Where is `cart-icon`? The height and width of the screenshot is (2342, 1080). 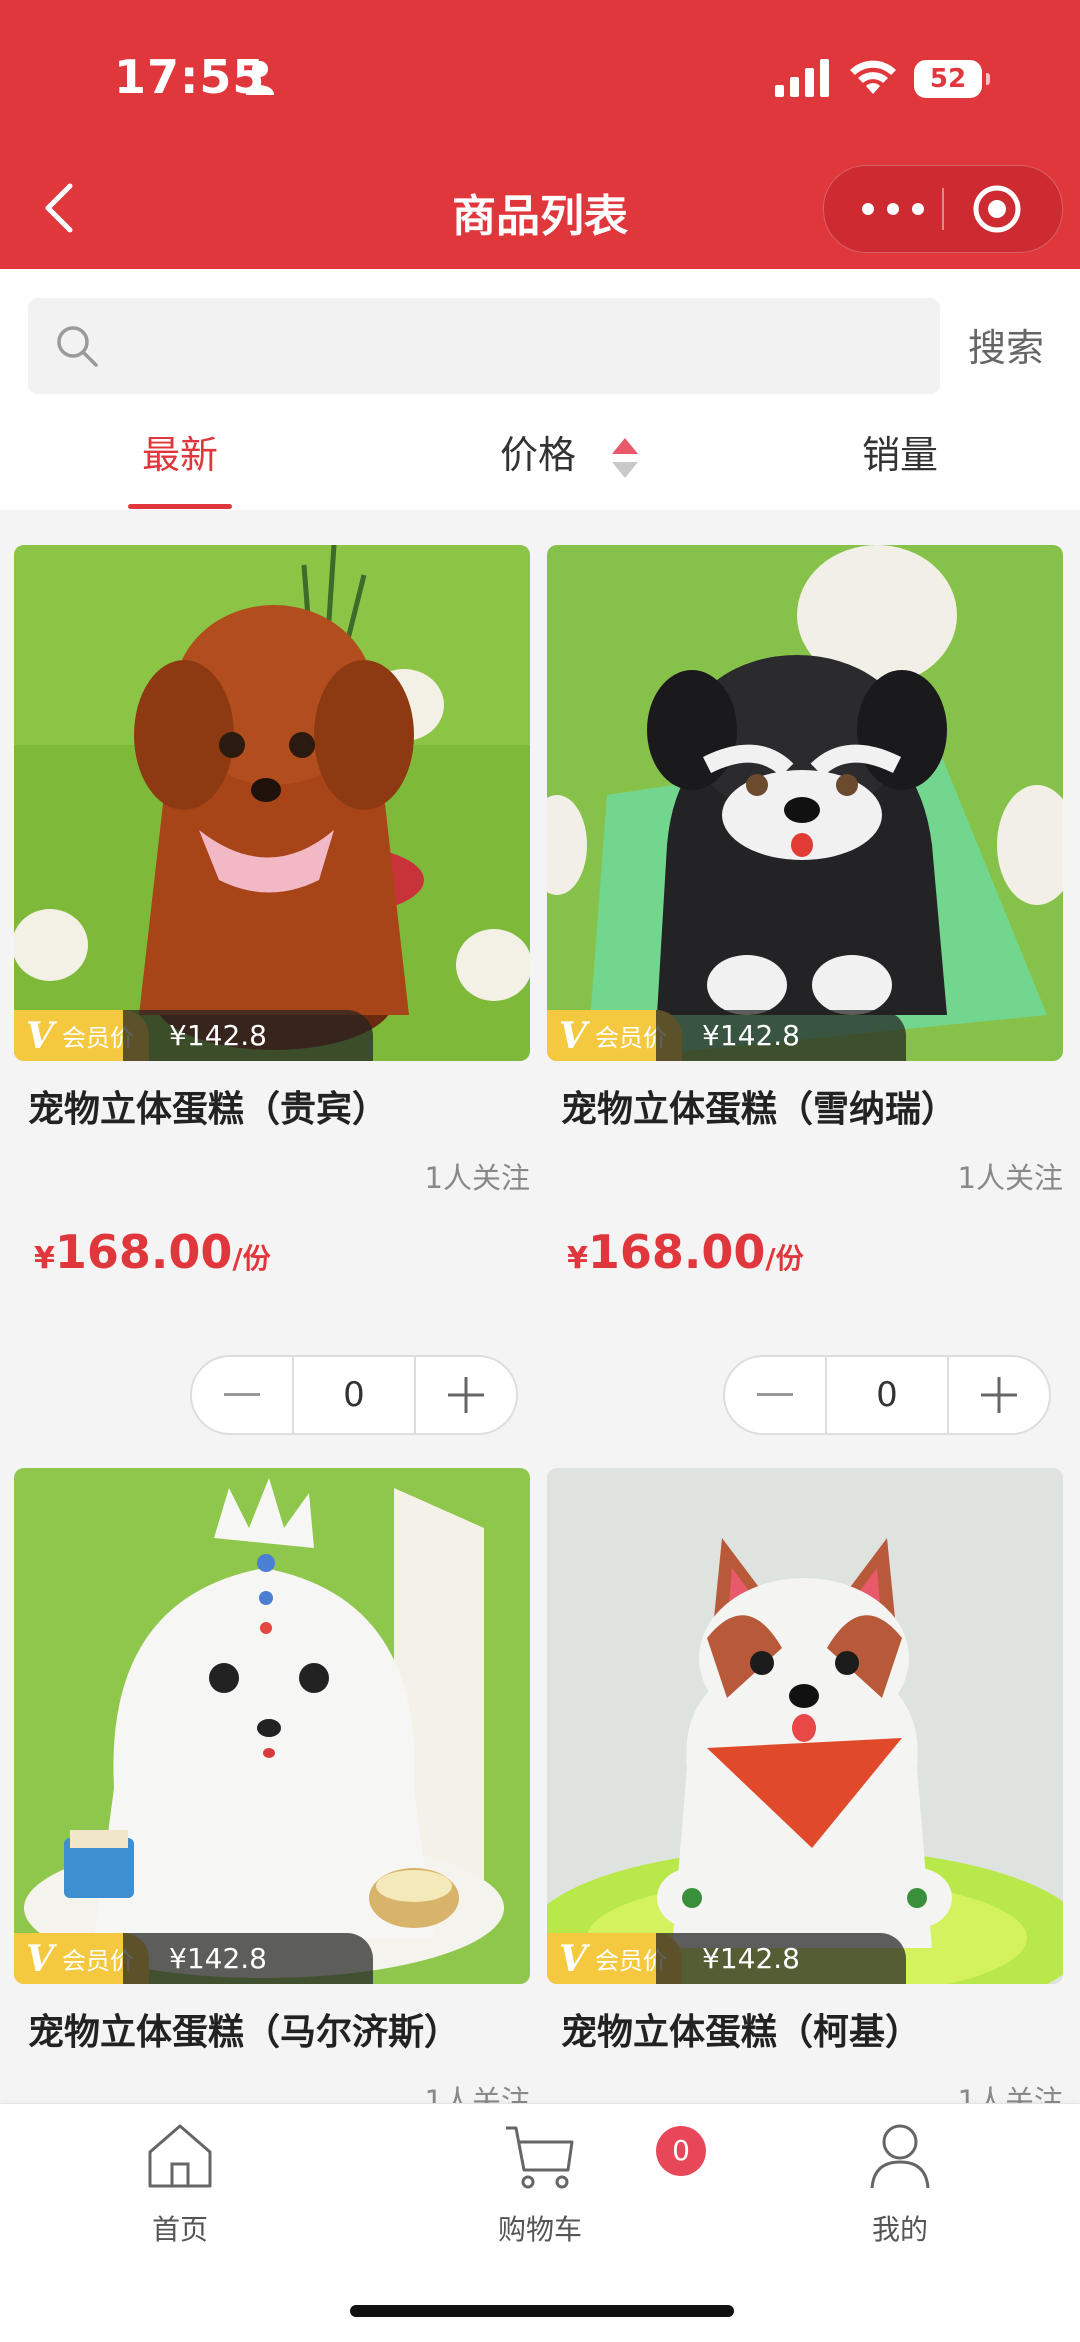 cart-icon is located at coordinates (540, 2157).